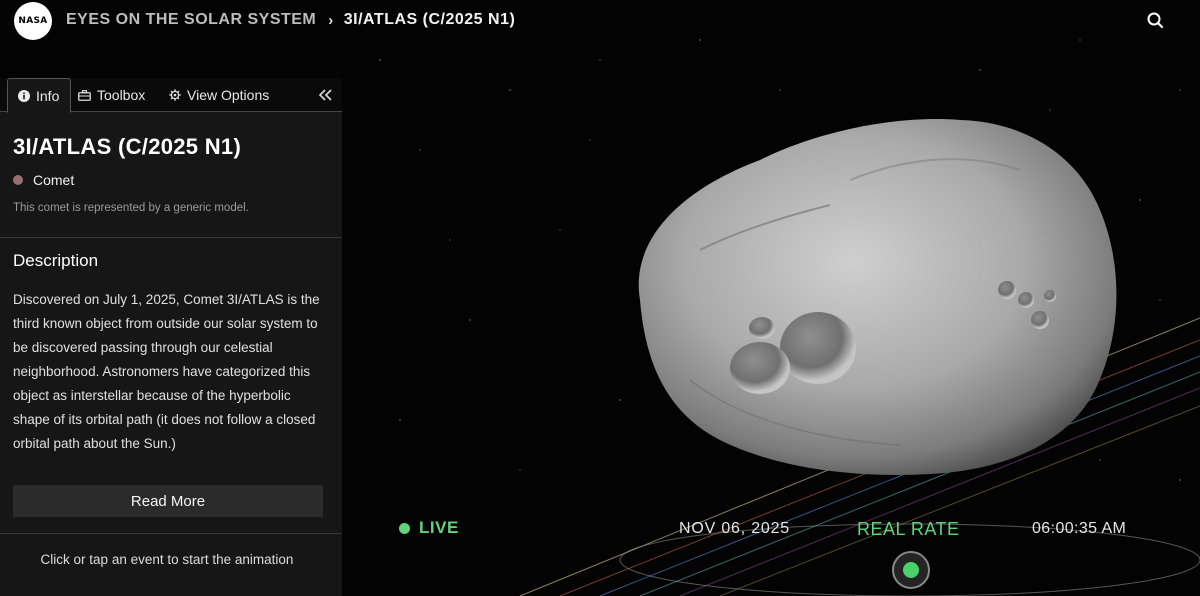 This screenshot has width=1200, height=596. What do you see at coordinates (56, 260) in the screenshot?
I see `description-heading: Description` at bounding box center [56, 260].